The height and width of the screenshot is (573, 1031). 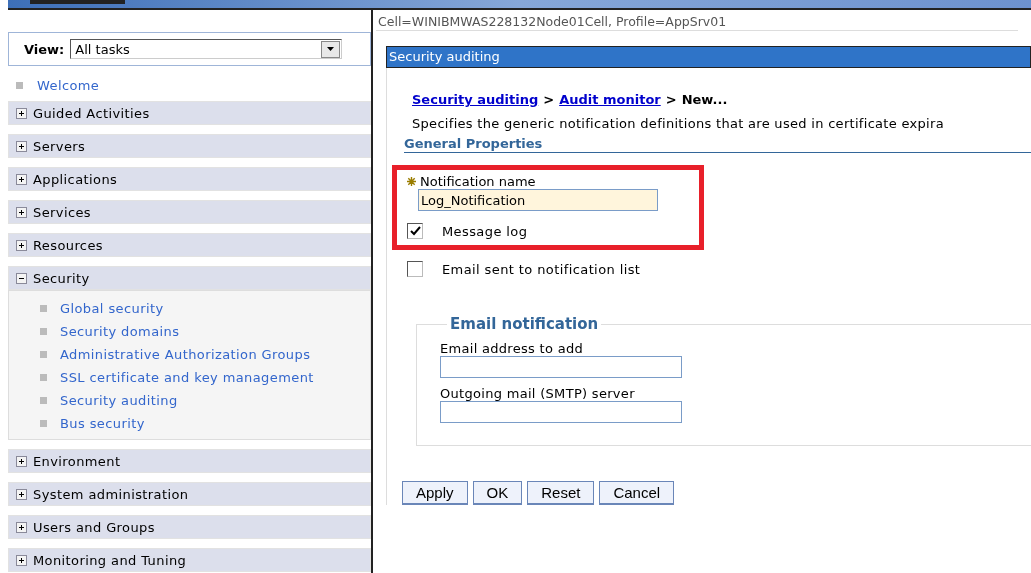 What do you see at coordinates (524, 324) in the screenshot?
I see `group-title: Email notification` at bounding box center [524, 324].